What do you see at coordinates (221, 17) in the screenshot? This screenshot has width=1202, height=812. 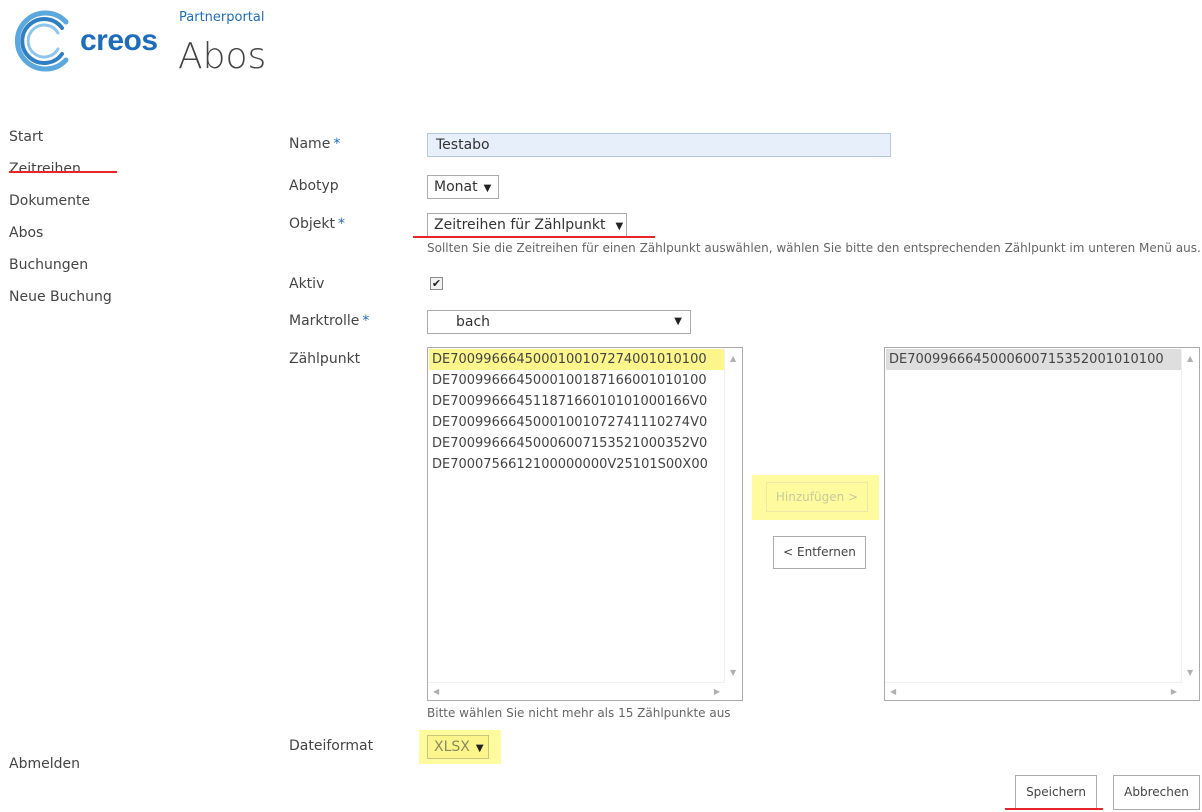 I see `site-title: Partnerportal` at bounding box center [221, 17].